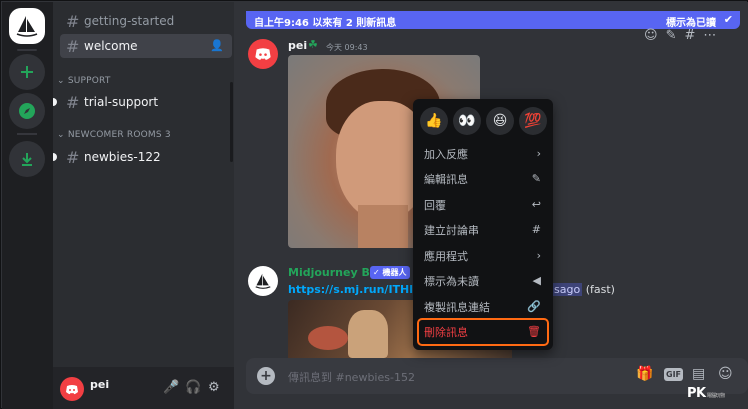  I want to click on message-input: 傳訊息到 #newbies-152, so click(351, 377).